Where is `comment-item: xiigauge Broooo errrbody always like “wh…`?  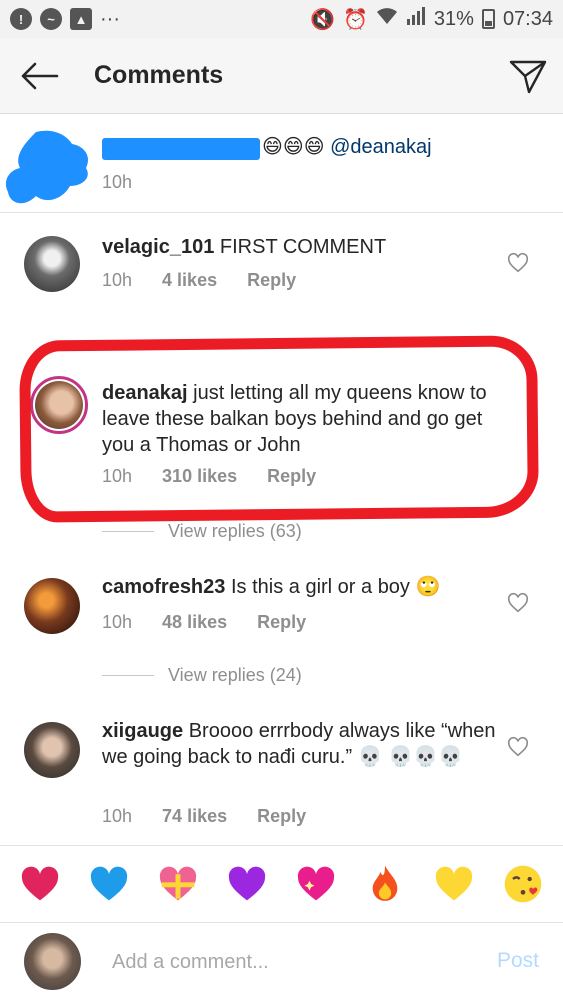
comment-item: xiigauge Broooo errrbody always like “wh… is located at coordinates (281, 770).